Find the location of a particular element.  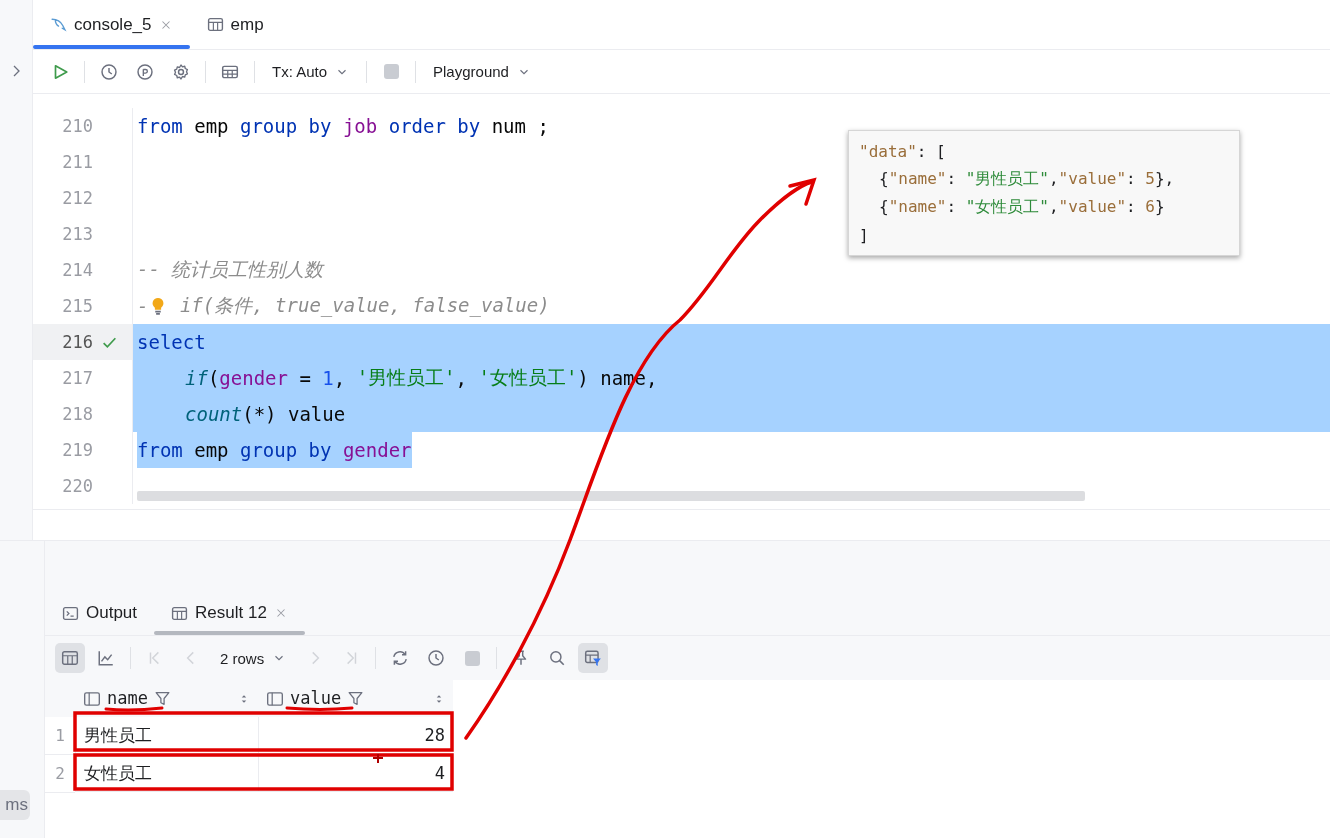

table-filter-button is located at coordinates (593, 658).